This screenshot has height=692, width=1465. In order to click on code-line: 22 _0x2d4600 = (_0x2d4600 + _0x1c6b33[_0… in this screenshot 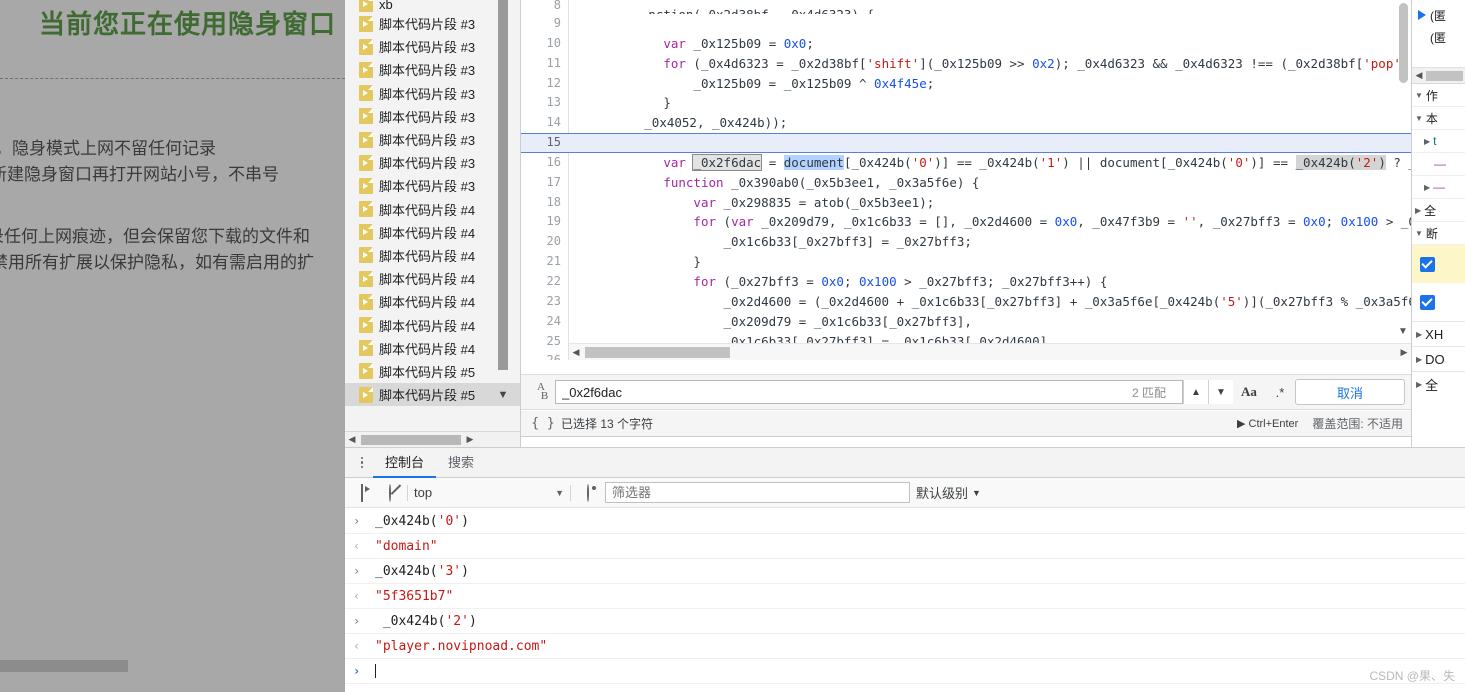, I will do `click(966, 290)`.